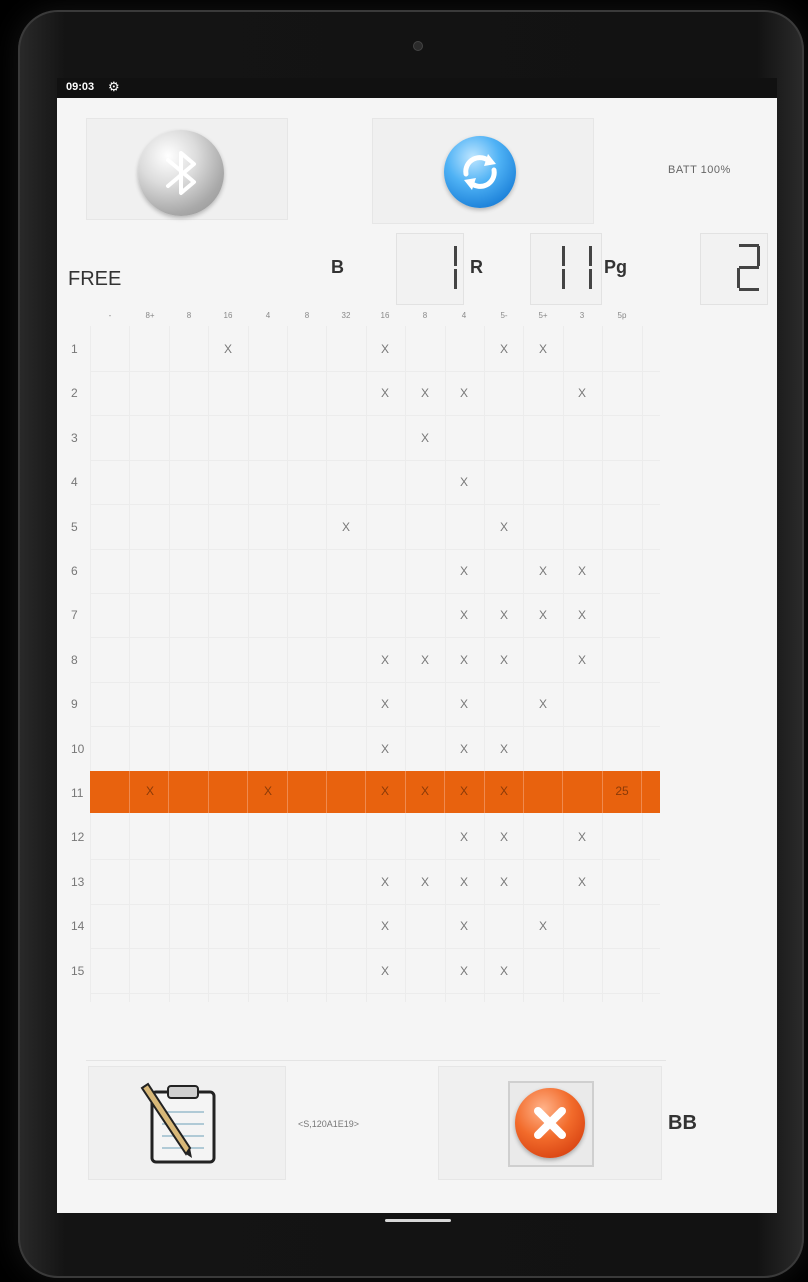  What do you see at coordinates (178, 1123) in the screenshot?
I see `clipboard-icon` at bounding box center [178, 1123].